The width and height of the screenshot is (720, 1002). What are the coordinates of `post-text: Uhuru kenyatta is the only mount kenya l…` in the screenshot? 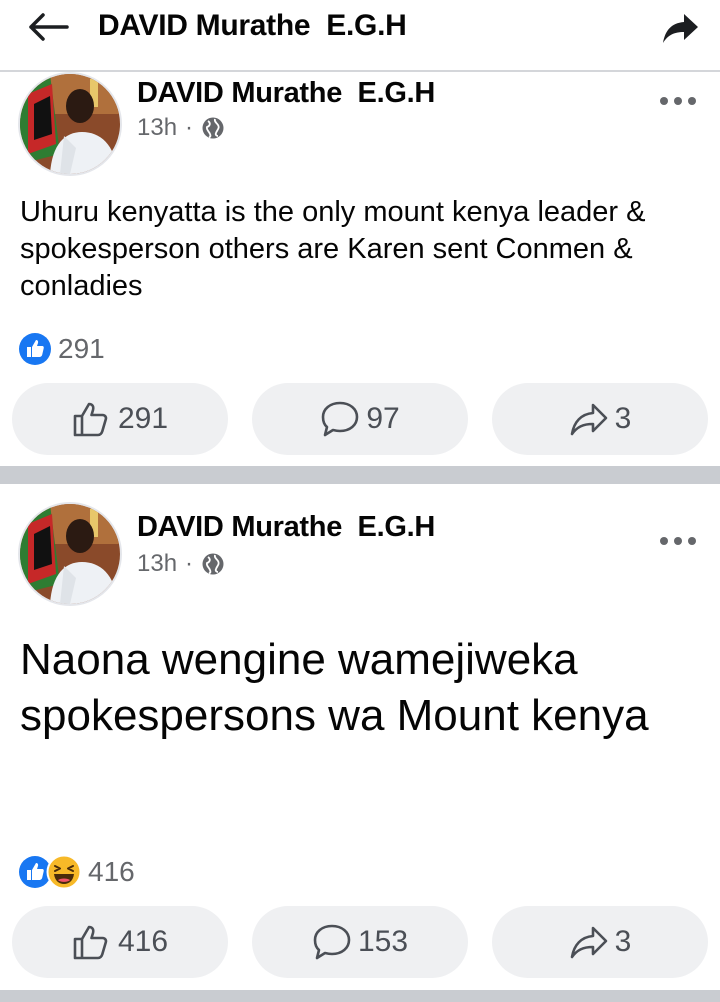 It's located at (333, 249).